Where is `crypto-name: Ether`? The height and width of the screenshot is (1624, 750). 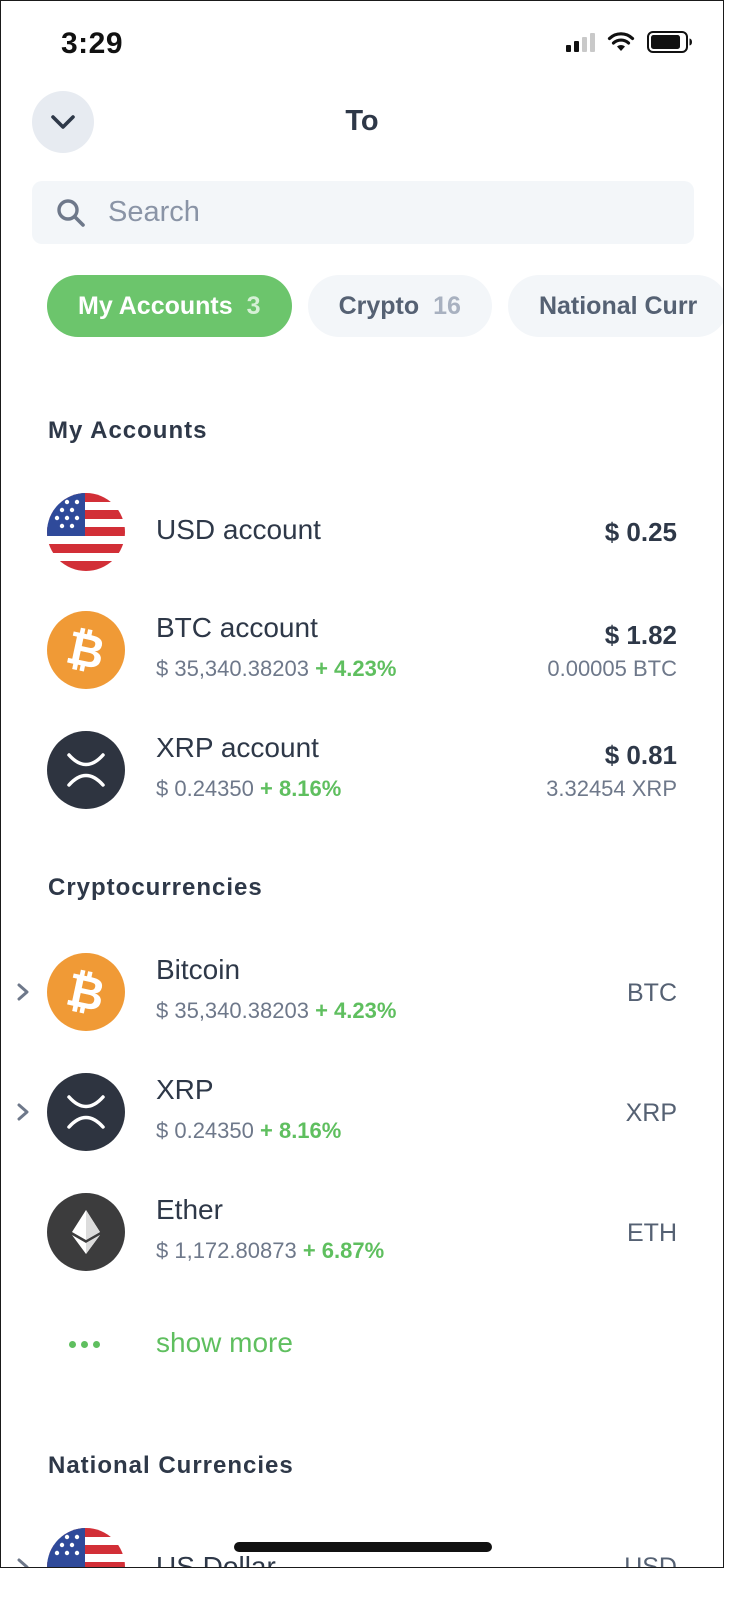 crypto-name: Ether is located at coordinates (189, 1209).